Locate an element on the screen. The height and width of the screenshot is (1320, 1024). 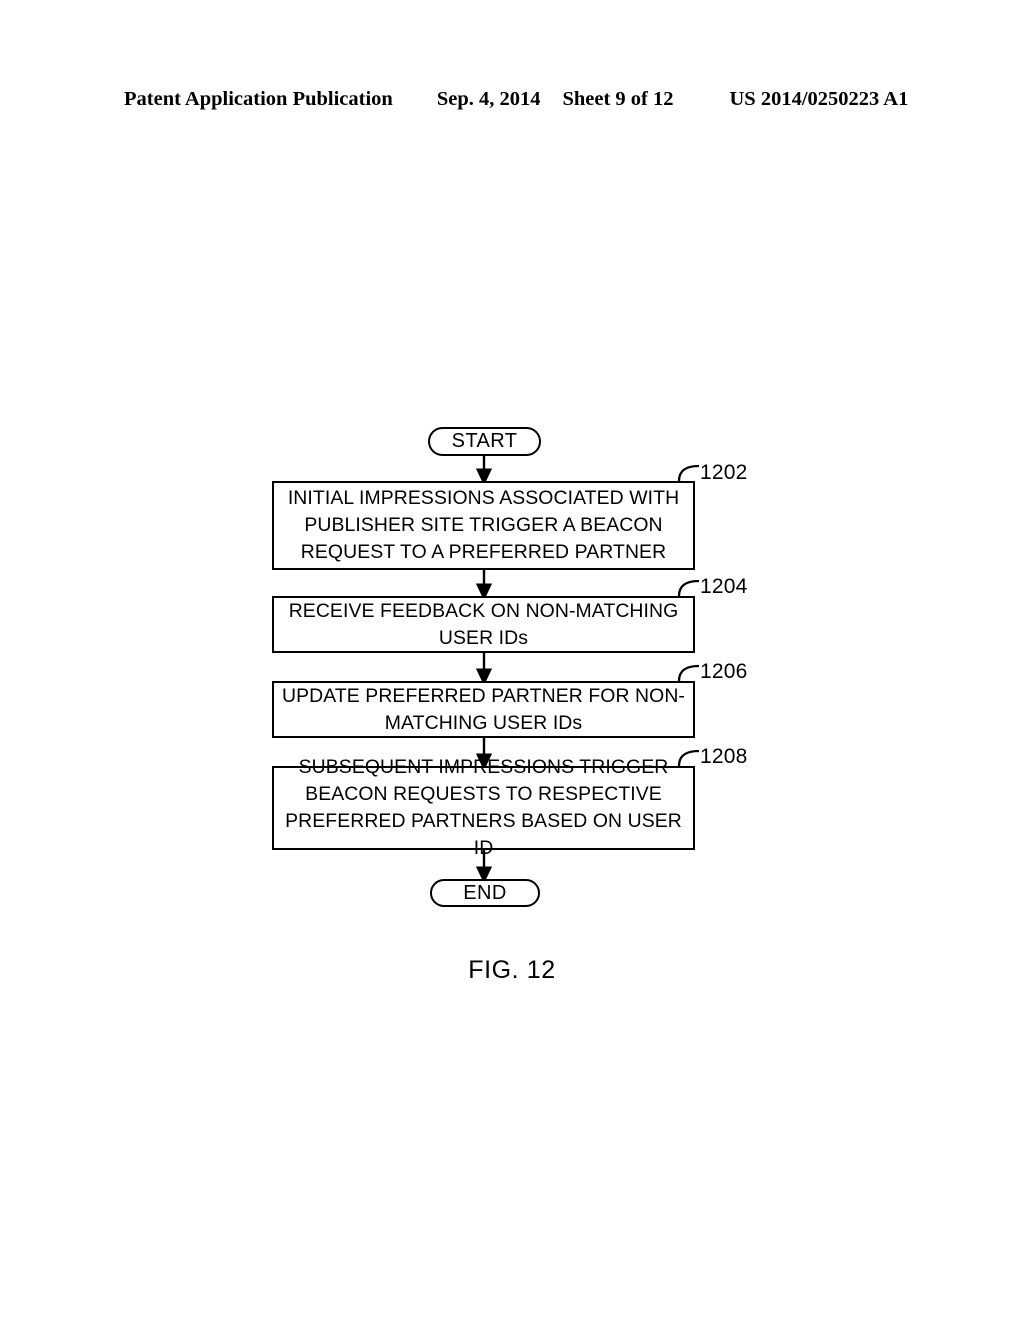
flowchart-connectors is located at coordinates (587, 670).